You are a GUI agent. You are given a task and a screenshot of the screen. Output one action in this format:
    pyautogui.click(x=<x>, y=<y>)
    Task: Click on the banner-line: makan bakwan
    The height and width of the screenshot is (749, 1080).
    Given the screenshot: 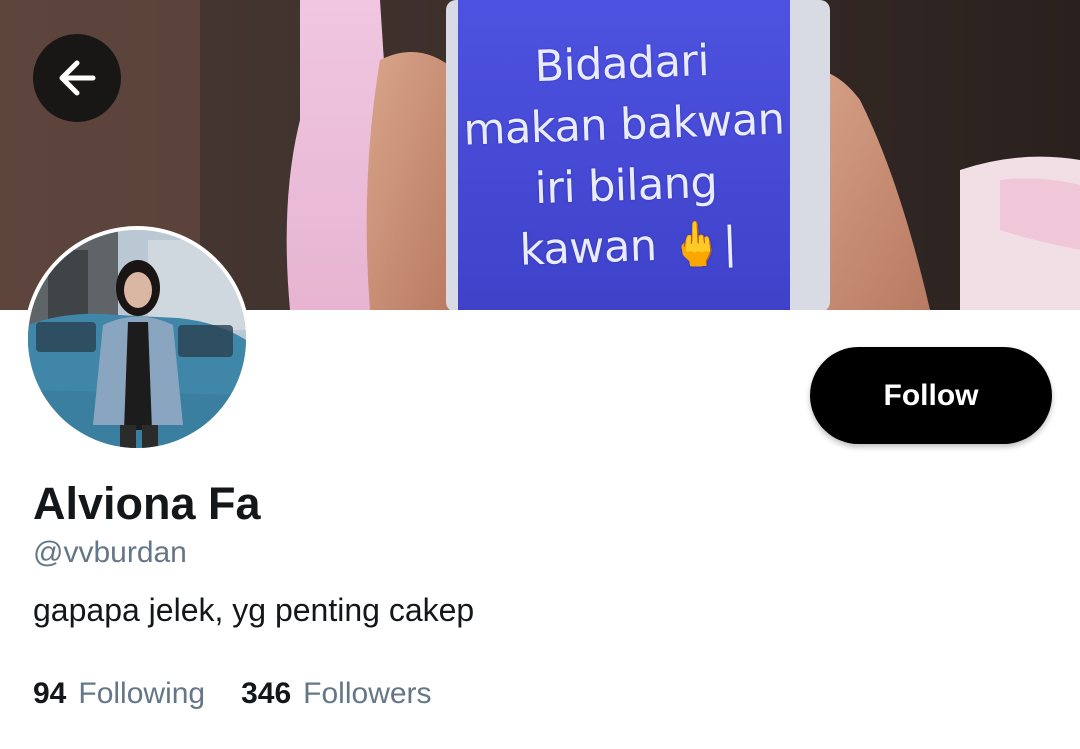 What is the action you would take?
    pyautogui.click(x=624, y=125)
    